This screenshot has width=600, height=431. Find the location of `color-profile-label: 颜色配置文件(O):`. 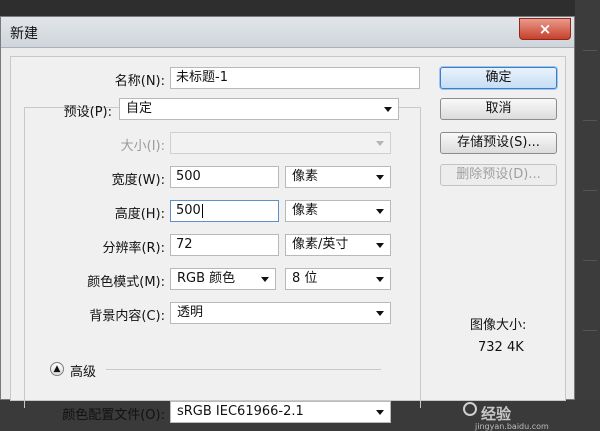

color-profile-label: 颜色配置文件(O): is located at coordinates (113, 415).